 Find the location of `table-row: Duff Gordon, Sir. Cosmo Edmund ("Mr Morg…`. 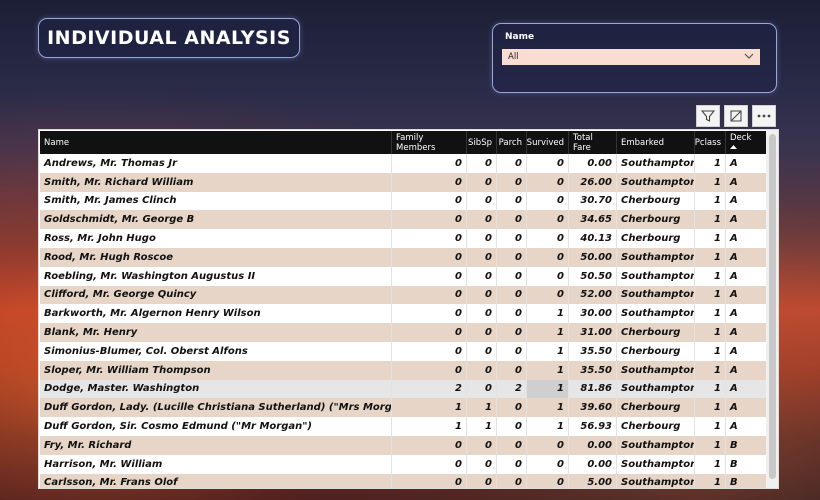

table-row: Duff Gordon, Sir. Cosmo Edmund ("Mr Morg… is located at coordinates (403, 426).